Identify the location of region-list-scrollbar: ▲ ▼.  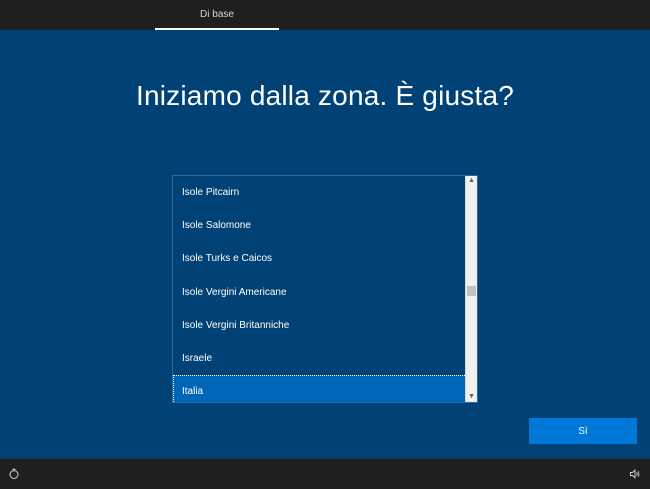
(471, 289).